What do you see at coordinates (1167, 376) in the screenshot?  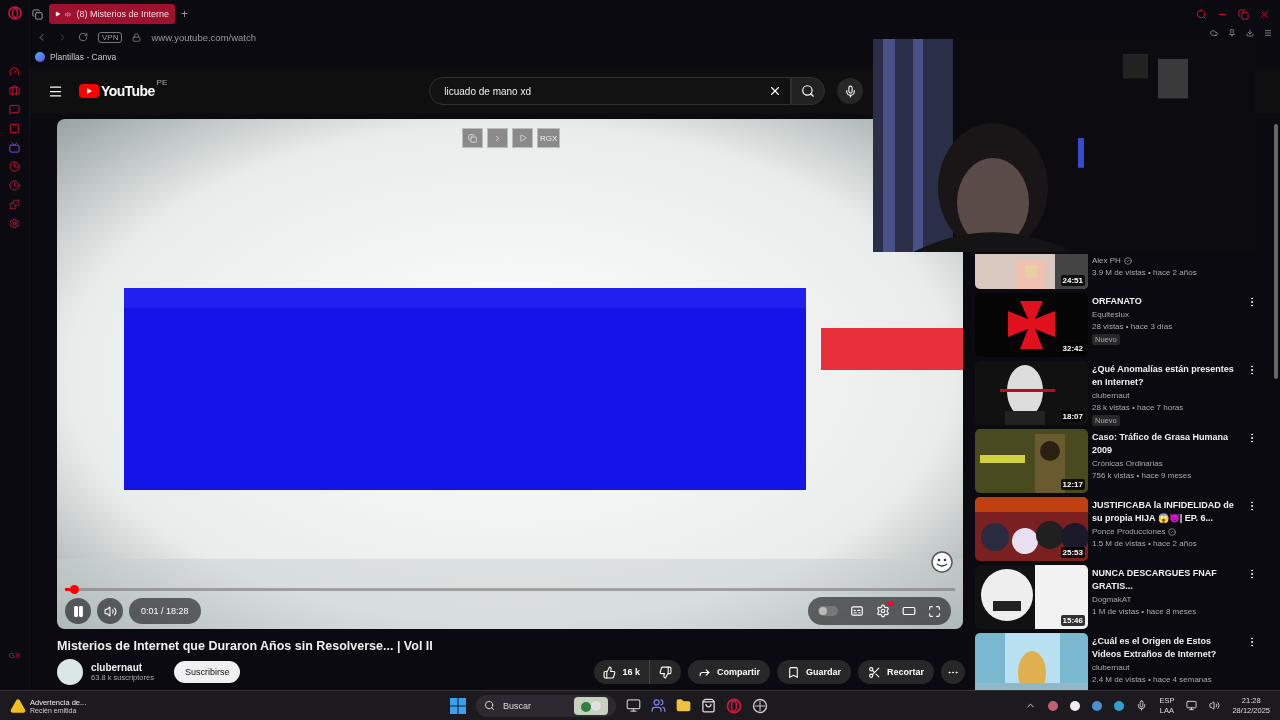 I see `recommendation-title: ¿Qué Anomalías están presentes en Internet?` at bounding box center [1167, 376].